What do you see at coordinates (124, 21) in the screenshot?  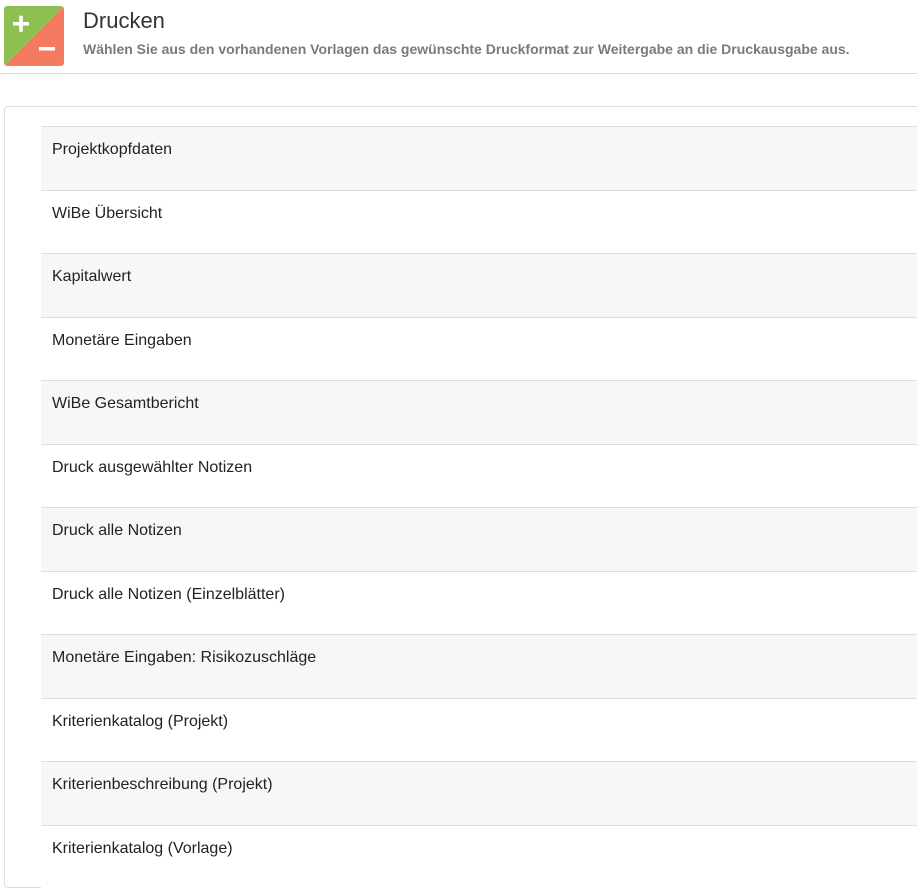 I see `page-title: Drucken` at bounding box center [124, 21].